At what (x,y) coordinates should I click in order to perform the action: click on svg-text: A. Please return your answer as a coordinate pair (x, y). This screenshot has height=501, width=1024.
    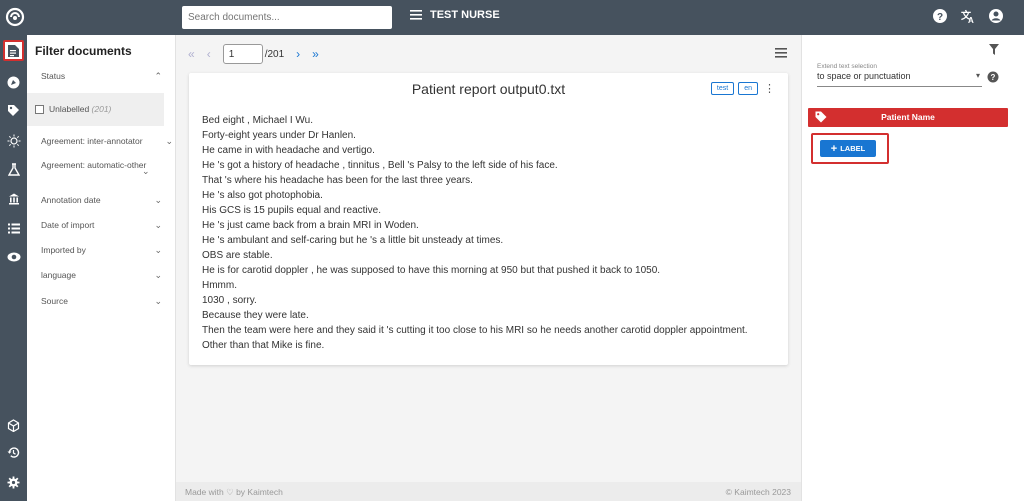
    Looking at the image, I should click on (971, 20).